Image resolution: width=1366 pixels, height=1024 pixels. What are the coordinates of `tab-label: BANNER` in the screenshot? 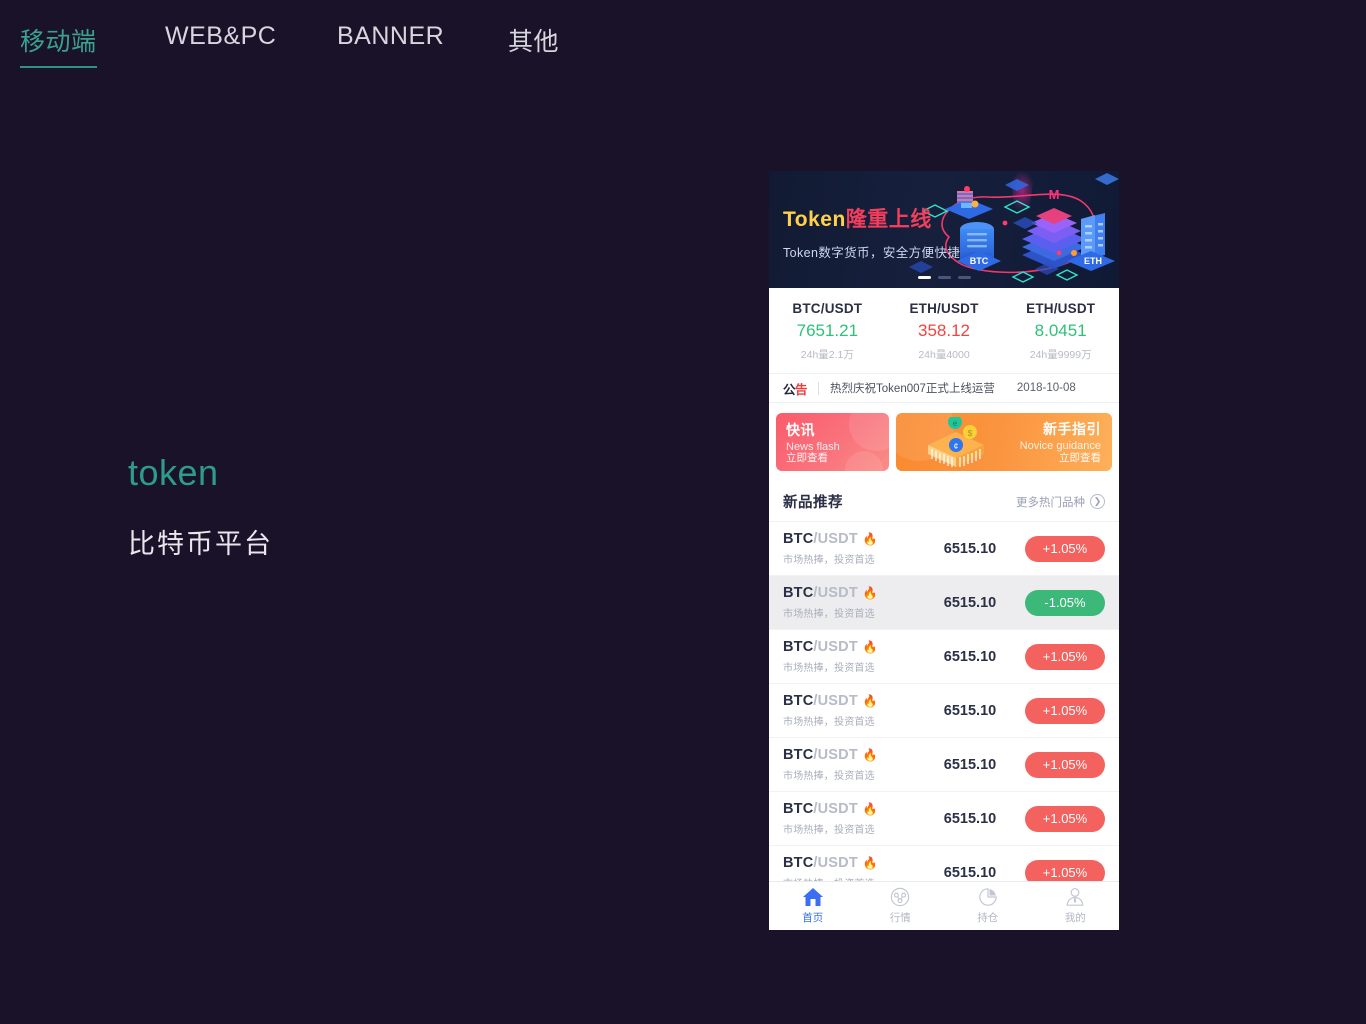 It's located at (391, 36).